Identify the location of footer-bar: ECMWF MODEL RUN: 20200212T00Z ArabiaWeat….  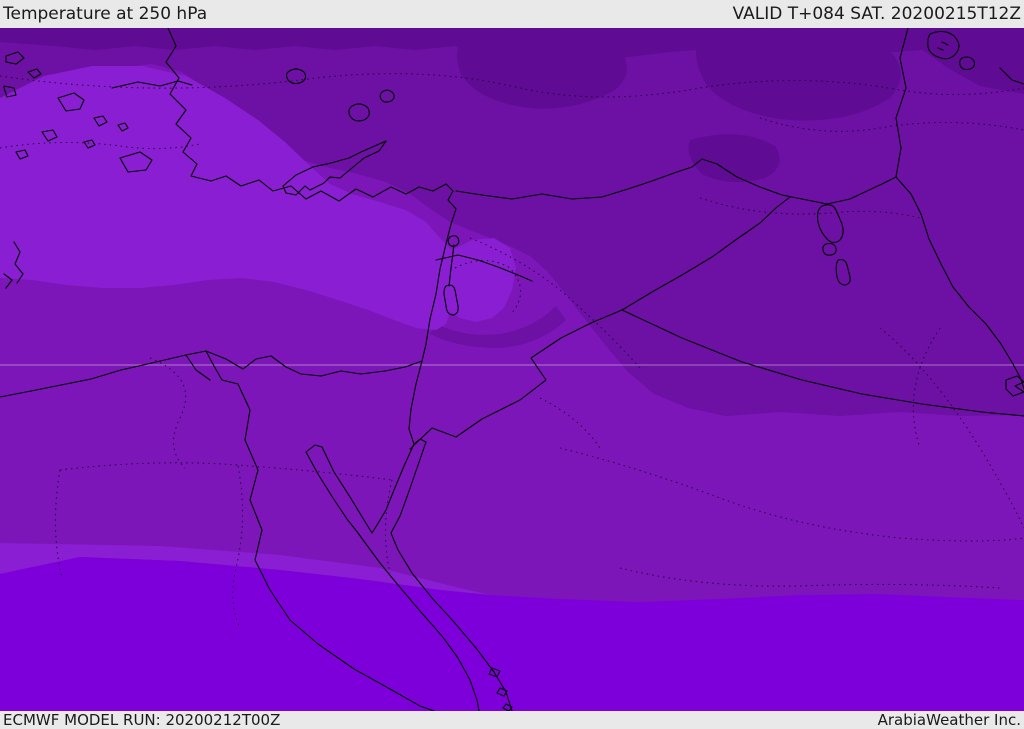
(512, 720).